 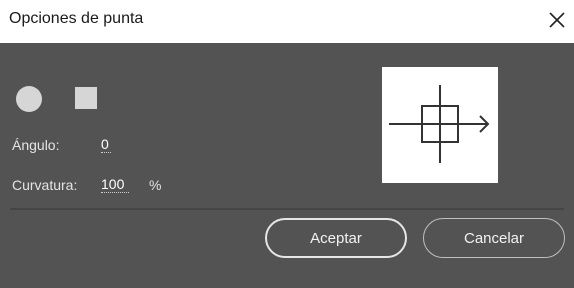 I want to click on cancel-button: Cancelar, so click(x=494, y=238).